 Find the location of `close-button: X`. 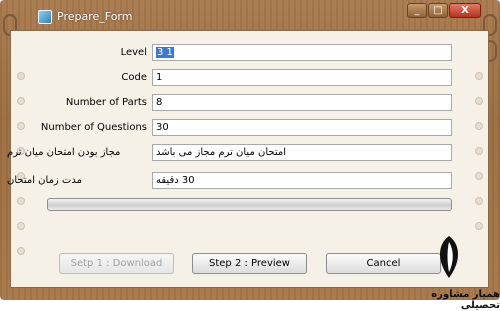

close-button: X is located at coordinates (465, 10).